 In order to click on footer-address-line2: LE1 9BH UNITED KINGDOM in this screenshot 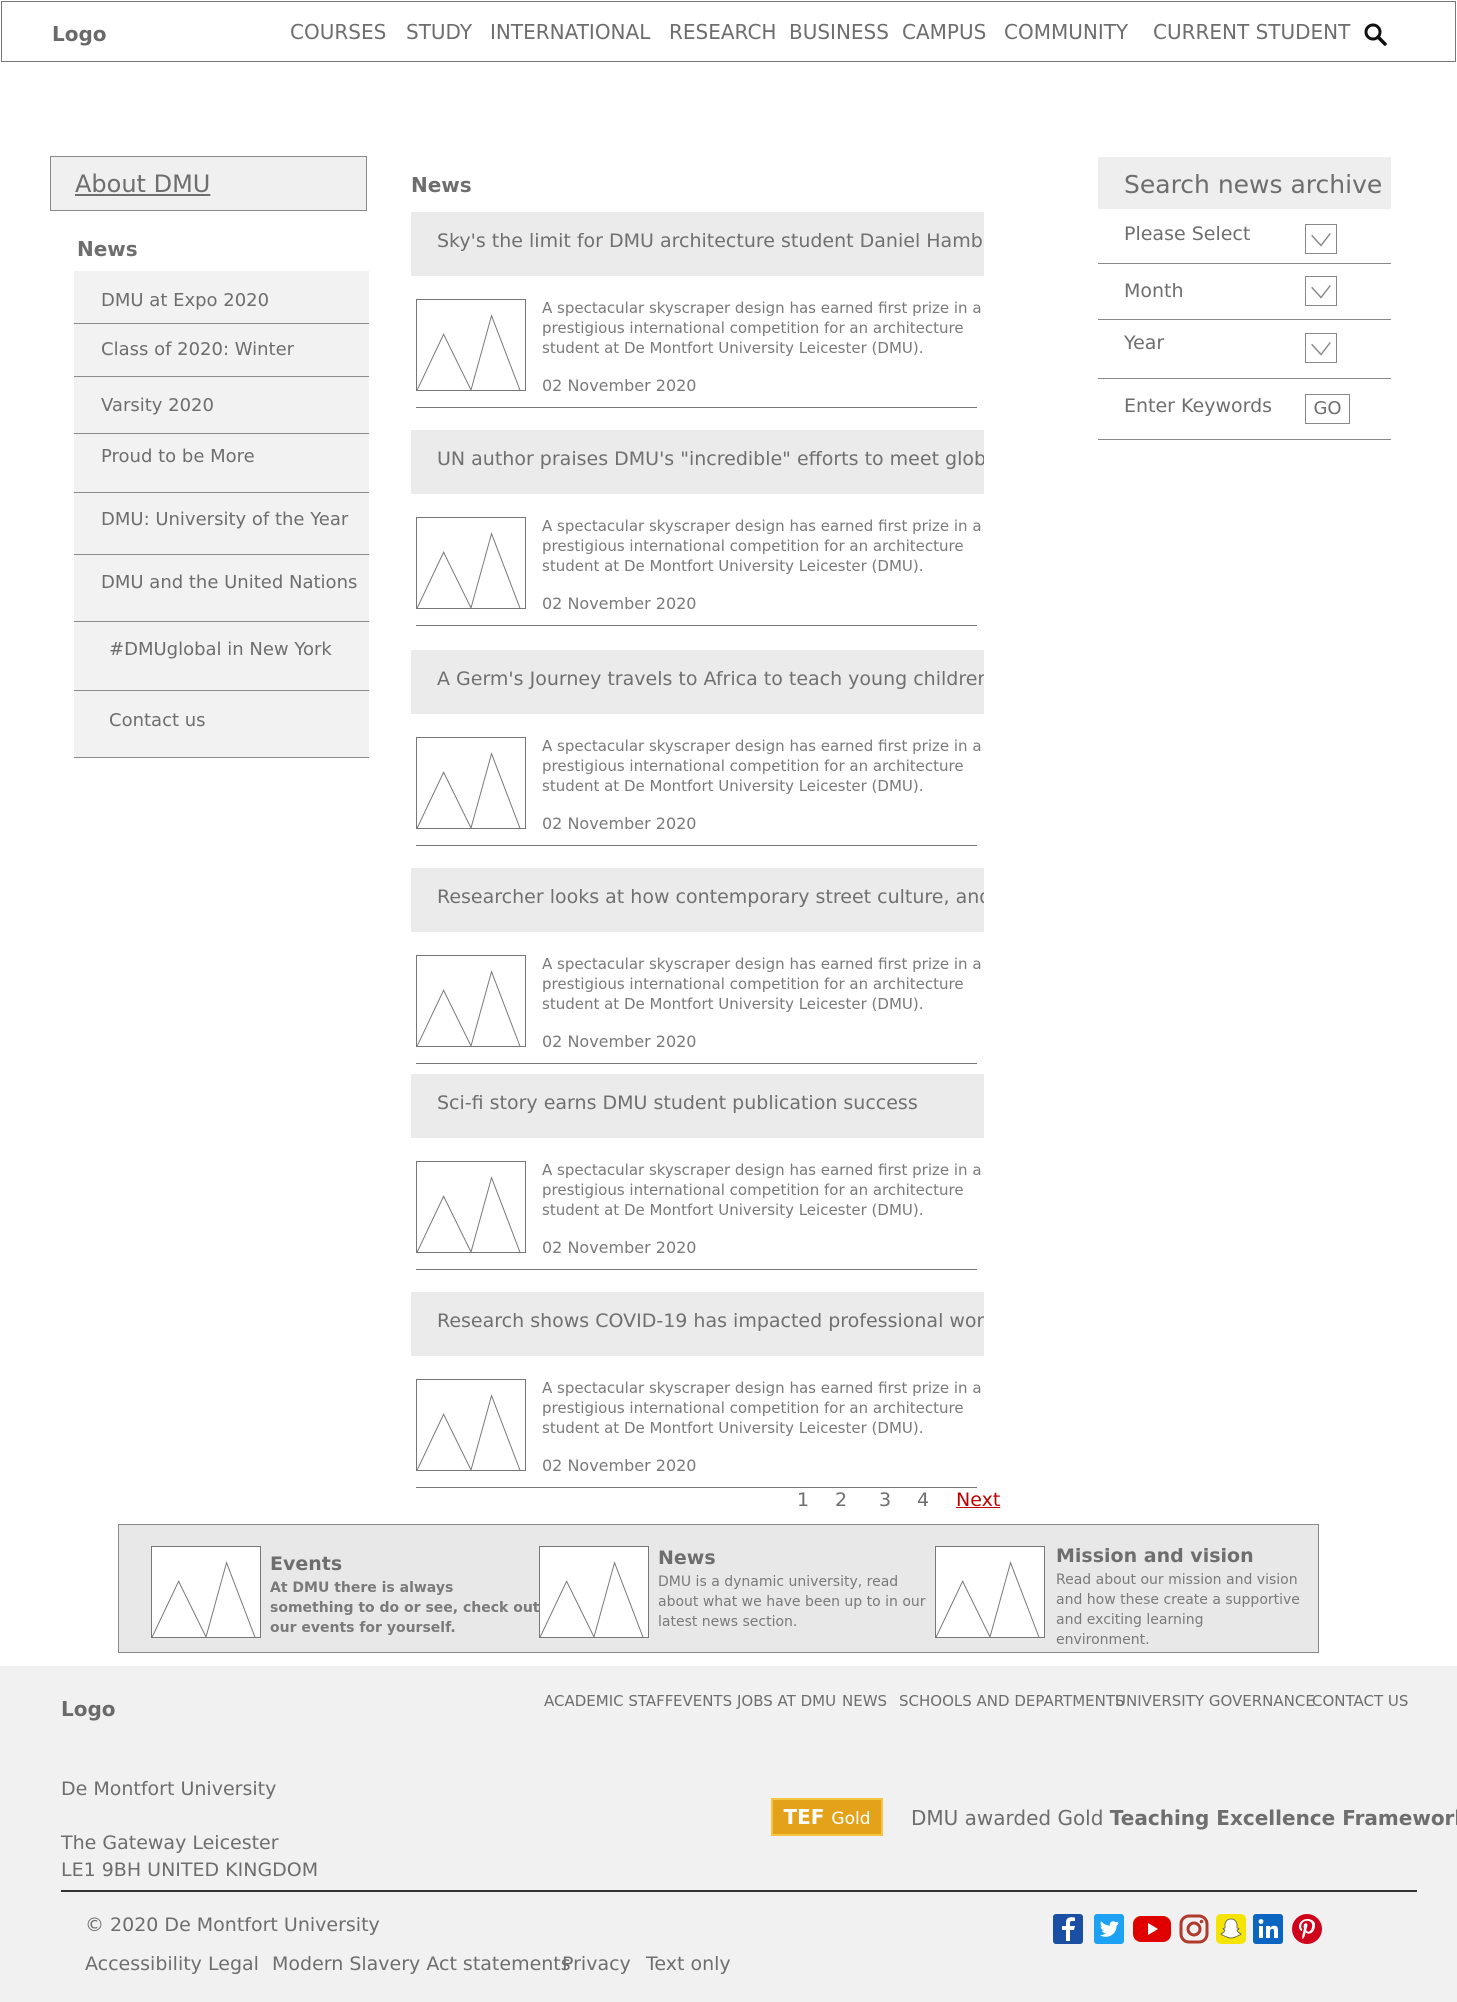, I will do `click(190, 1870)`.